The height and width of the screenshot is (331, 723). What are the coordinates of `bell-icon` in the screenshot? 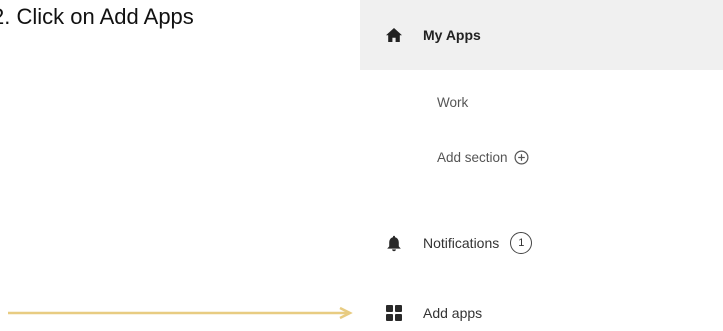 It's located at (394, 243).